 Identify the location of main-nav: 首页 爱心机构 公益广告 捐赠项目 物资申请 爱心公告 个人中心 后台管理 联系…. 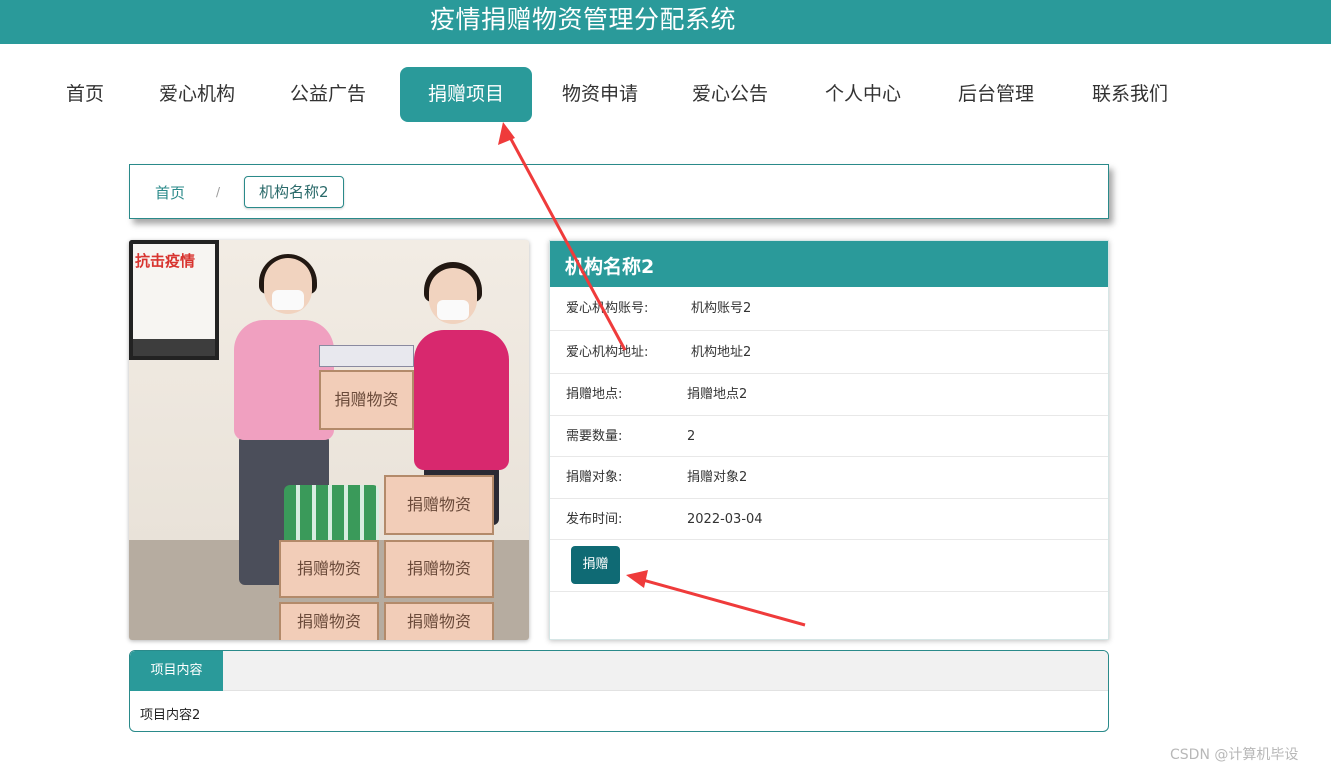
(665, 94).